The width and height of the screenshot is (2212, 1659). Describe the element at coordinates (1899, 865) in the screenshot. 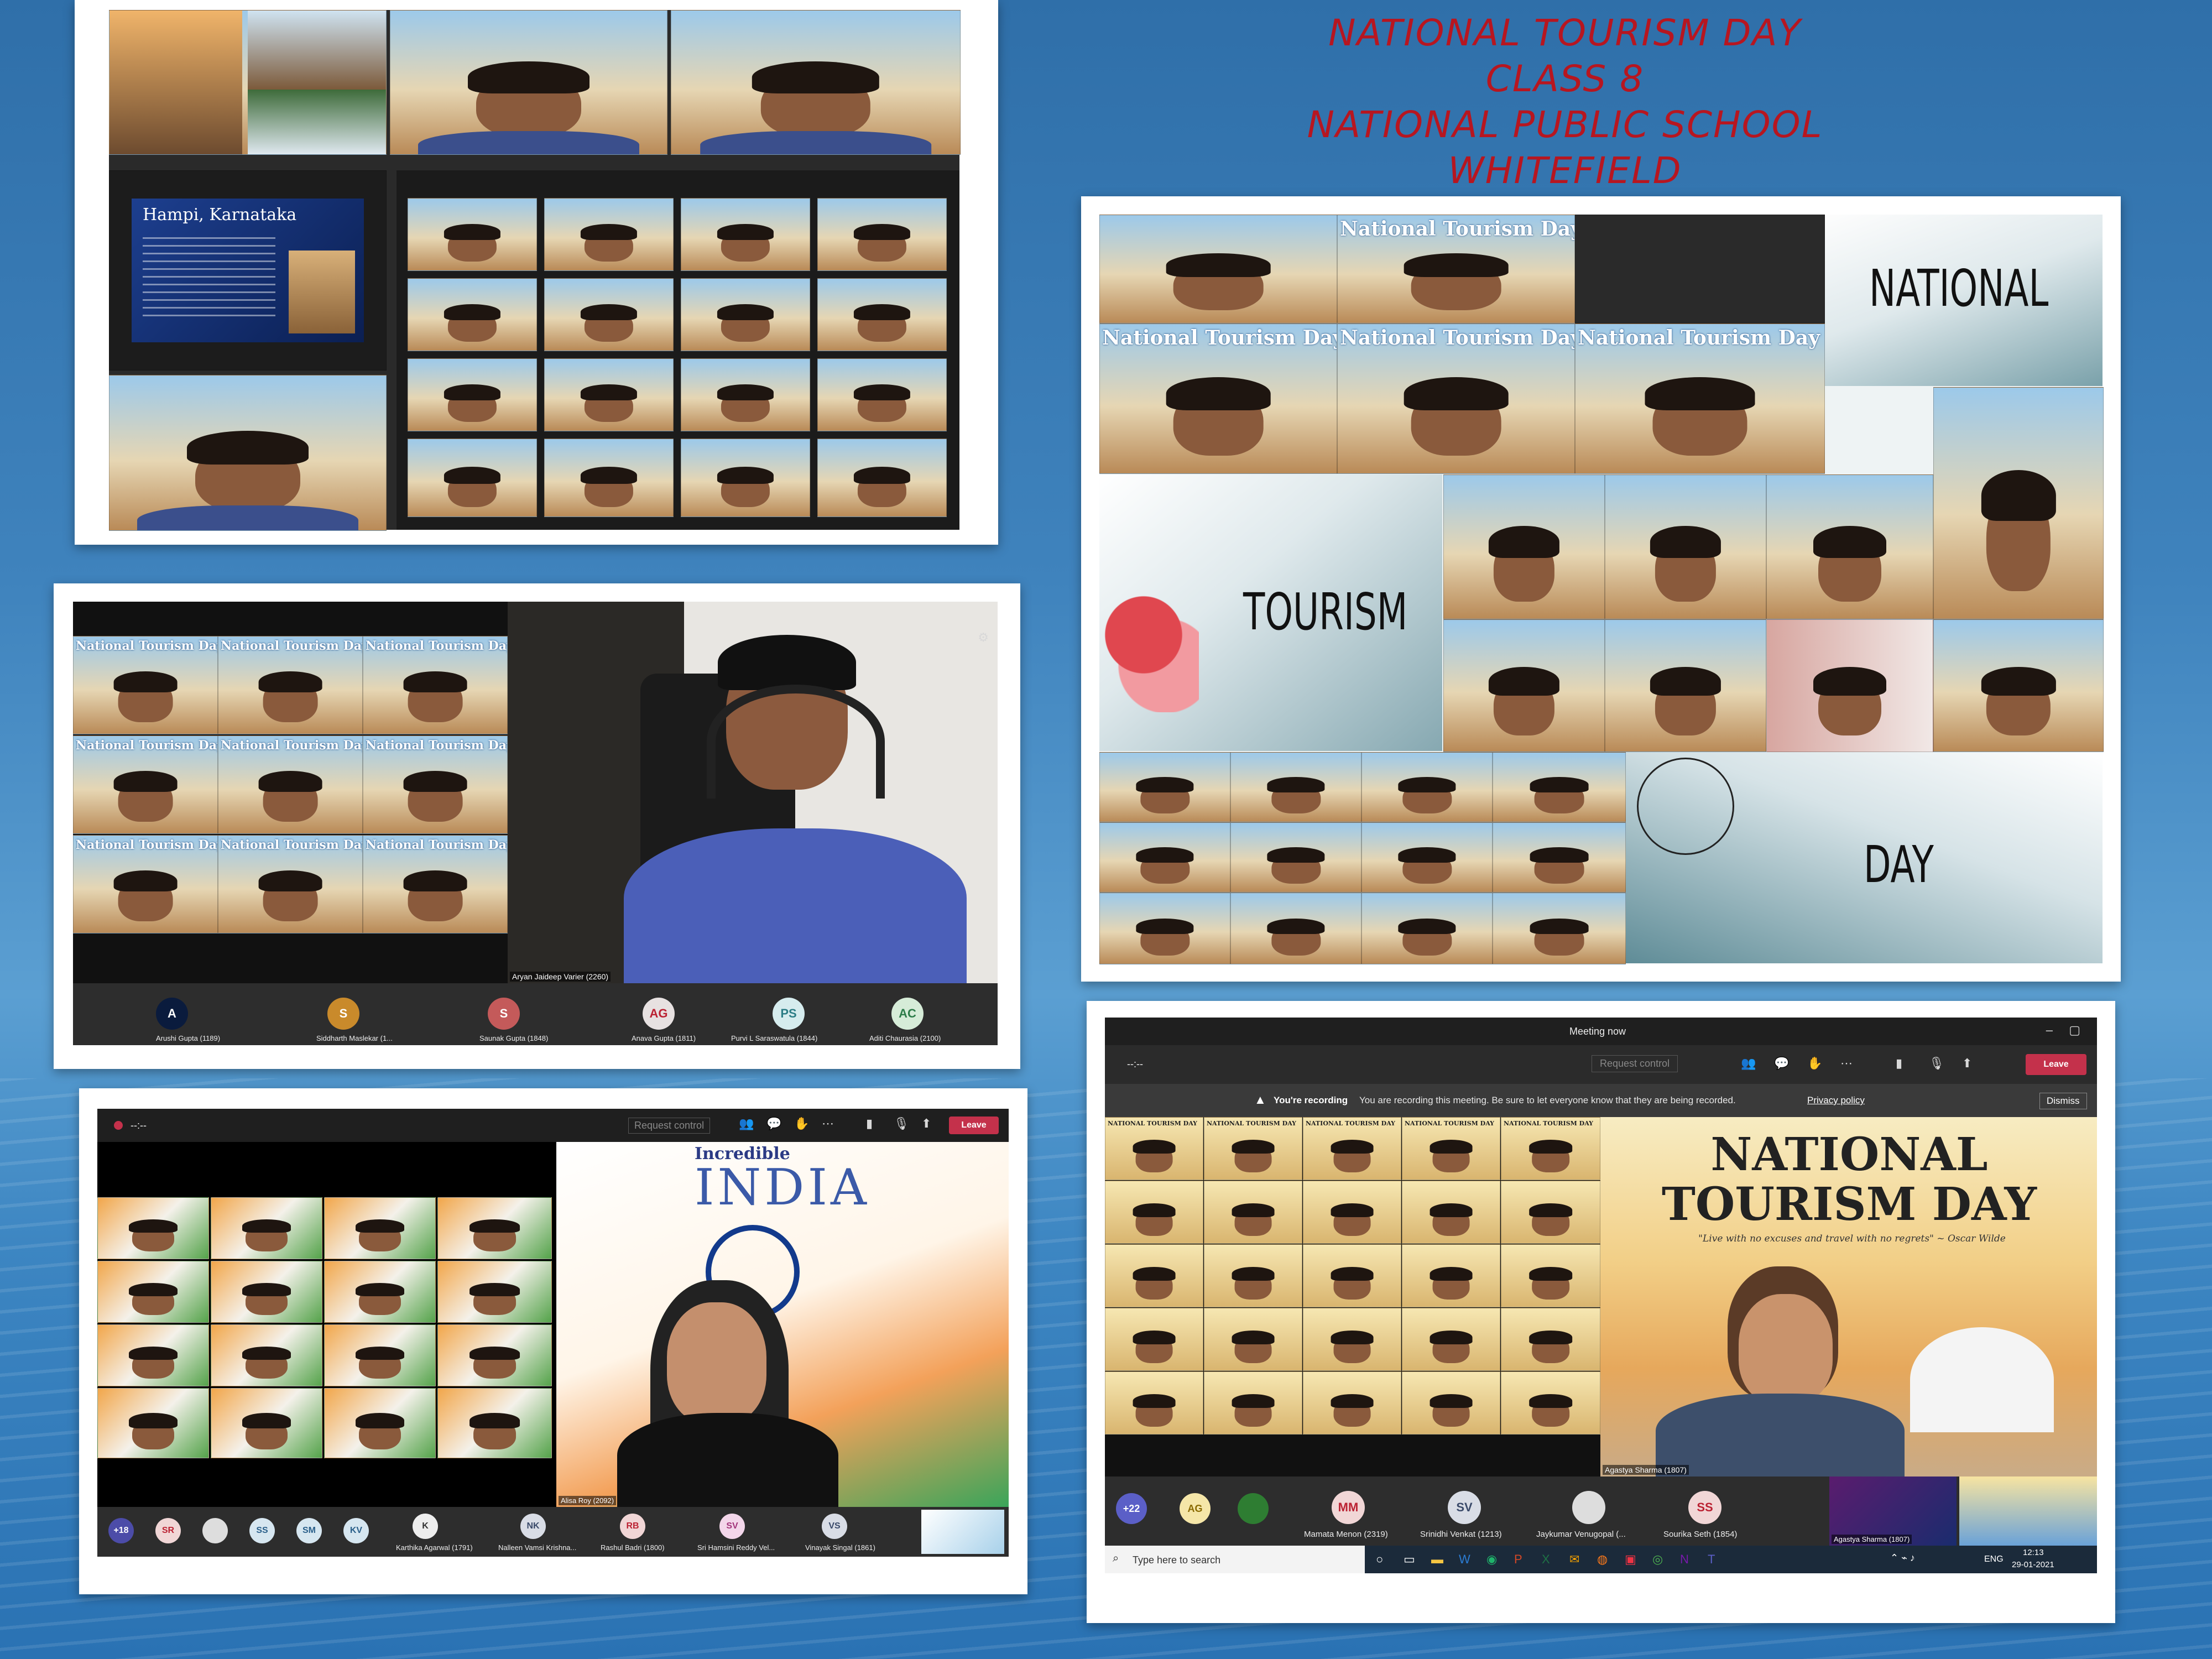

I see `word-day: DAY` at that location.